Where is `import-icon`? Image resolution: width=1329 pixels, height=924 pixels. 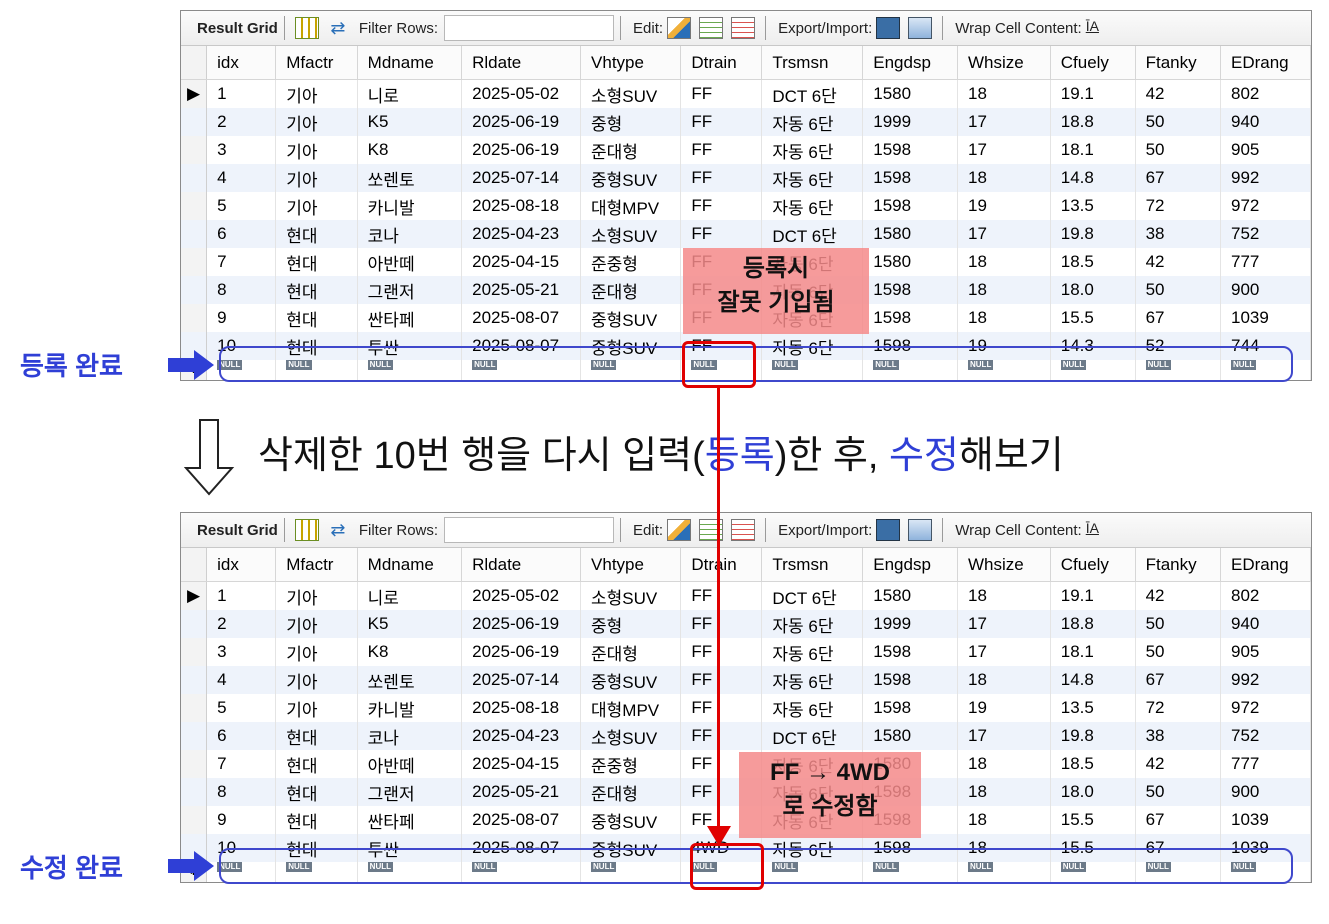
import-icon is located at coordinates (920, 28).